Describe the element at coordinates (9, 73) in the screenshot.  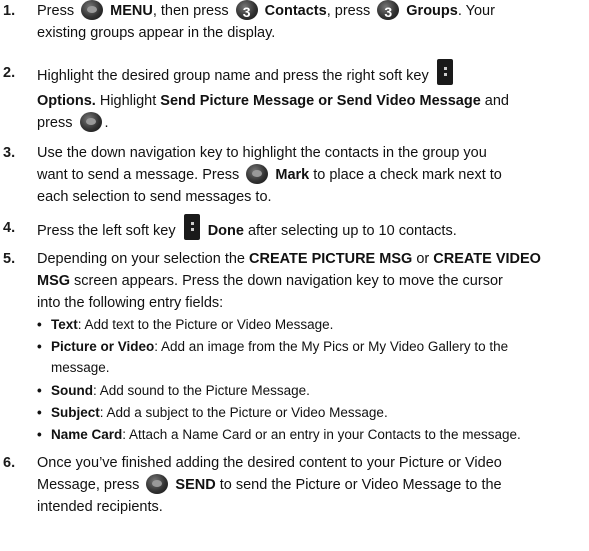
I see `step-number: 2.` at that location.